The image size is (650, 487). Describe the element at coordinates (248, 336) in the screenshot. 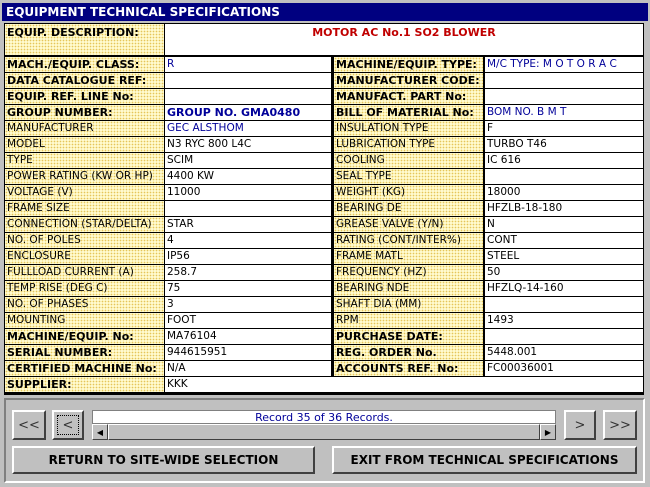

I see `spec-value: MA76104` at that location.